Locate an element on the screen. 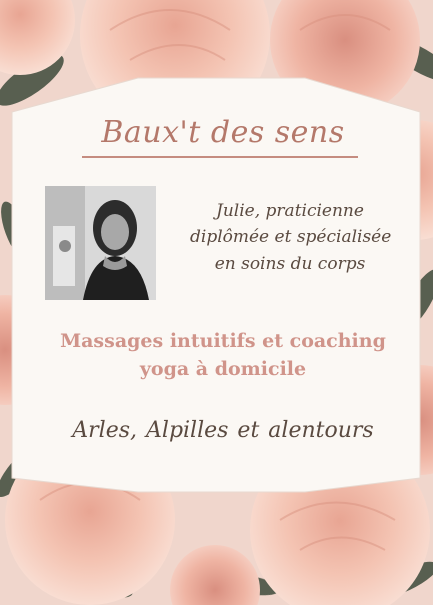  title-underline is located at coordinates (220, 157).